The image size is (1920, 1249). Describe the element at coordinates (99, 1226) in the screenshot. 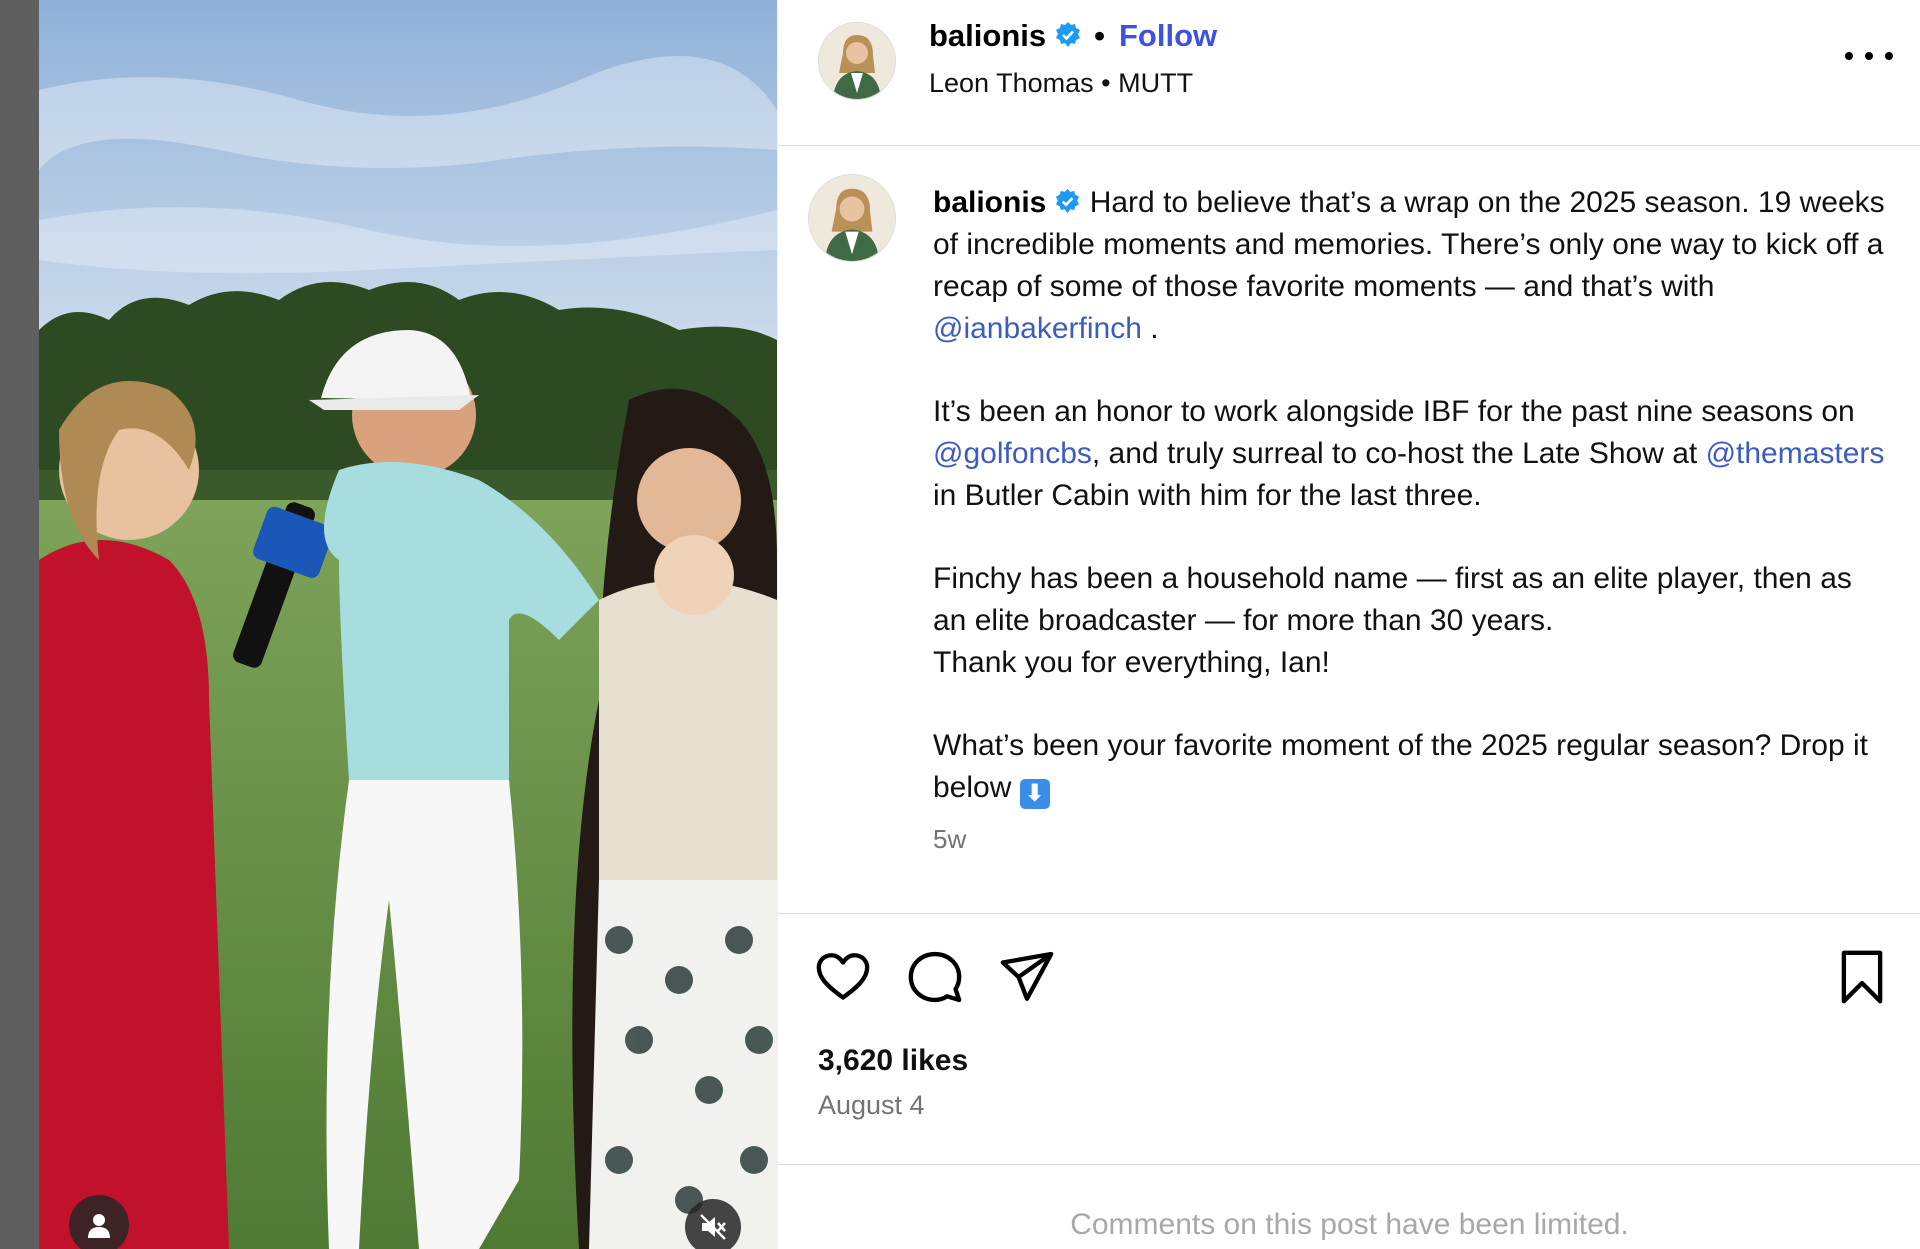

I see `user-tag-icon` at that location.